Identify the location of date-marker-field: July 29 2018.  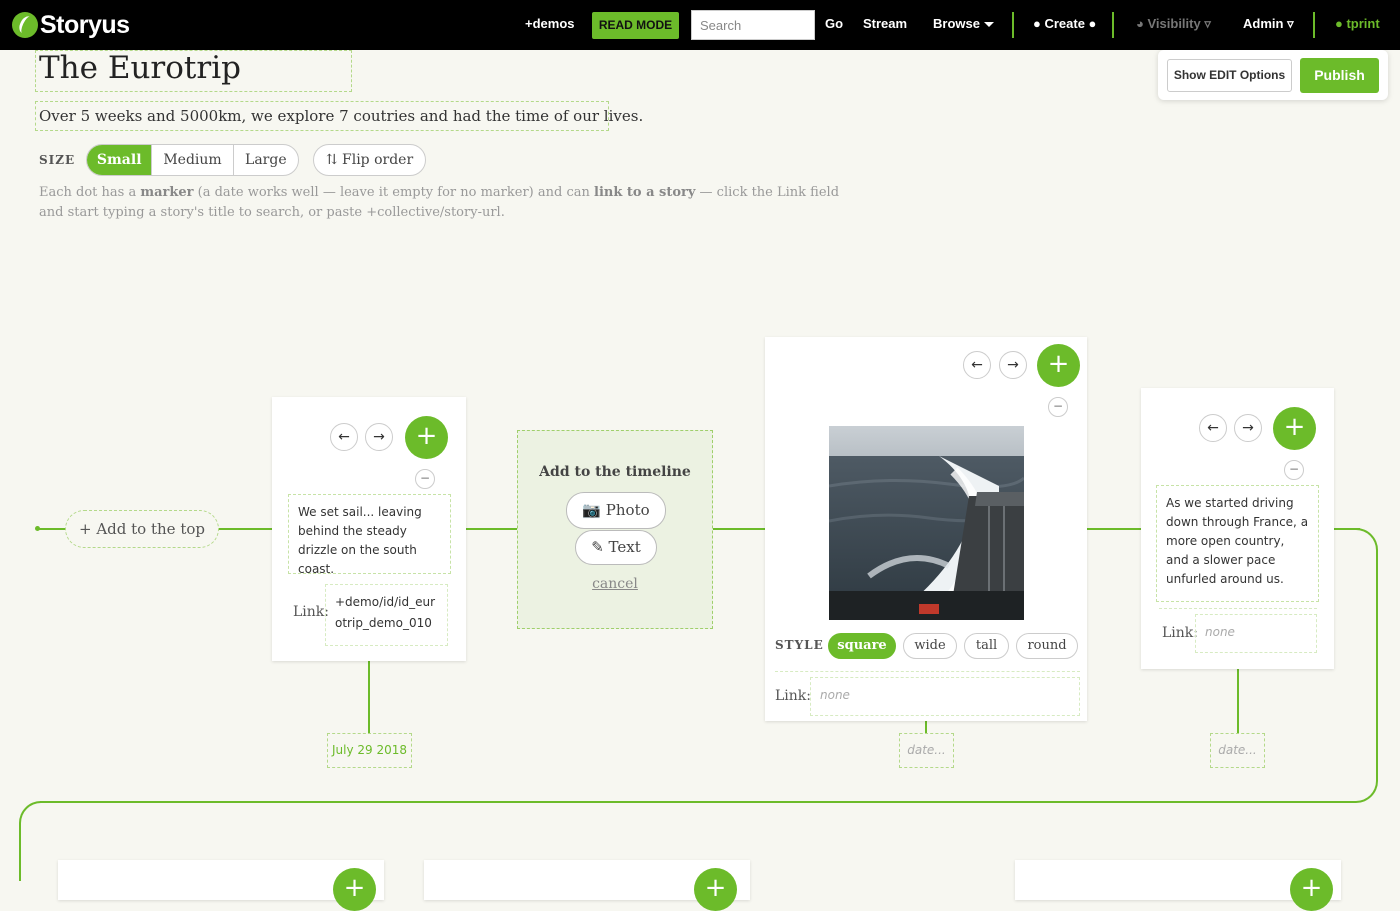
(369, 750).